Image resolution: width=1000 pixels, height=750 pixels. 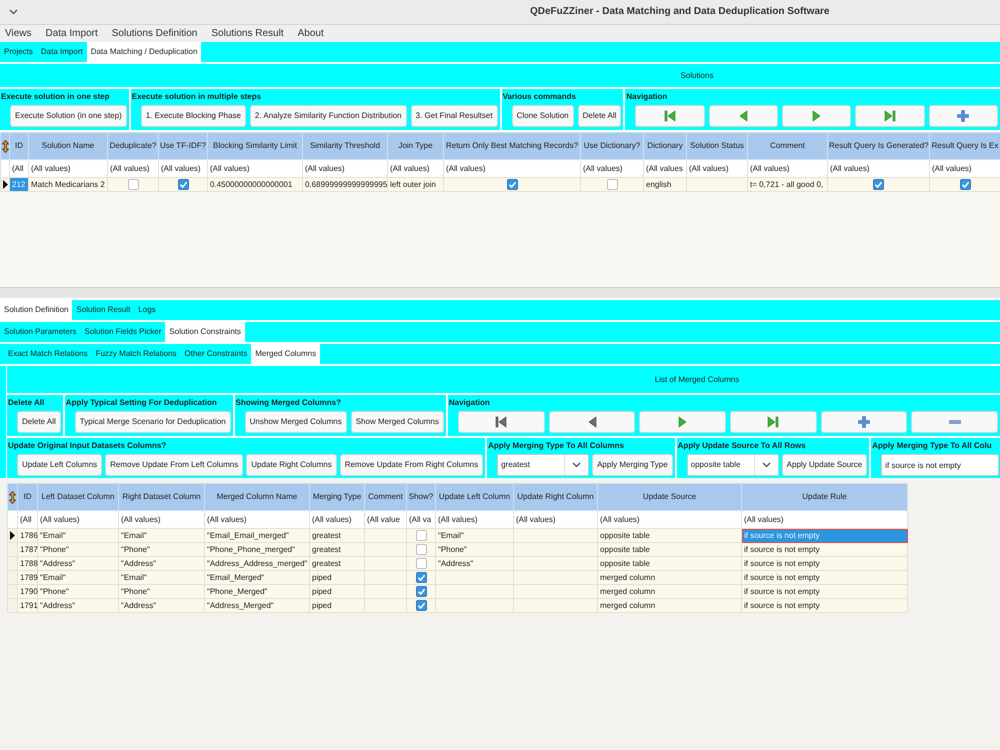 What do you see at coordinates (543, 465) in the screenshot?
I see `dropdown: greatest` at bounding box center [543, 465].